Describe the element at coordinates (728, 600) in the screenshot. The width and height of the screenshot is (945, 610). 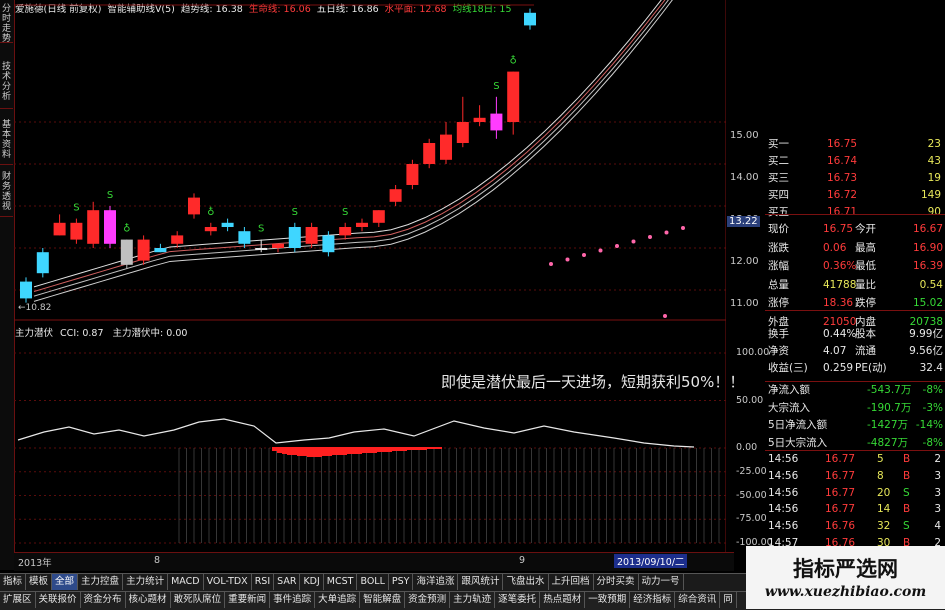
I see `tab-tabs_row2-16: 同` at that location.